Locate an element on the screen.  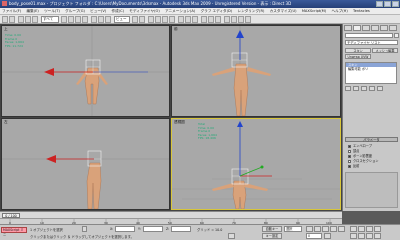
menu-edit: 編集(E) is located at coordinates (33, 11).